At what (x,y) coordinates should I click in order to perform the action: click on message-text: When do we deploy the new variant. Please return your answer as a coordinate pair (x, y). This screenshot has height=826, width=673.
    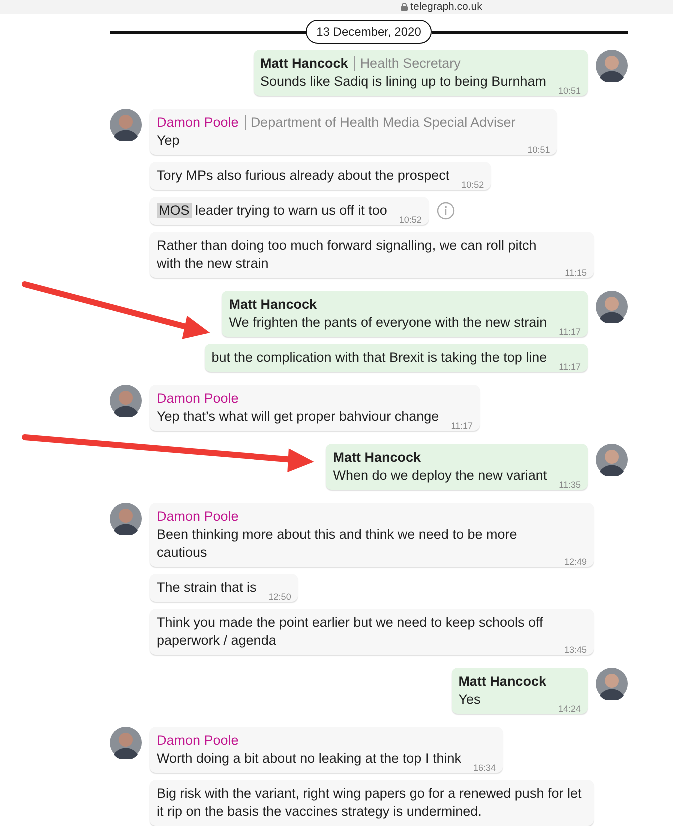
    Looking at the image, I should click on (440, 476).